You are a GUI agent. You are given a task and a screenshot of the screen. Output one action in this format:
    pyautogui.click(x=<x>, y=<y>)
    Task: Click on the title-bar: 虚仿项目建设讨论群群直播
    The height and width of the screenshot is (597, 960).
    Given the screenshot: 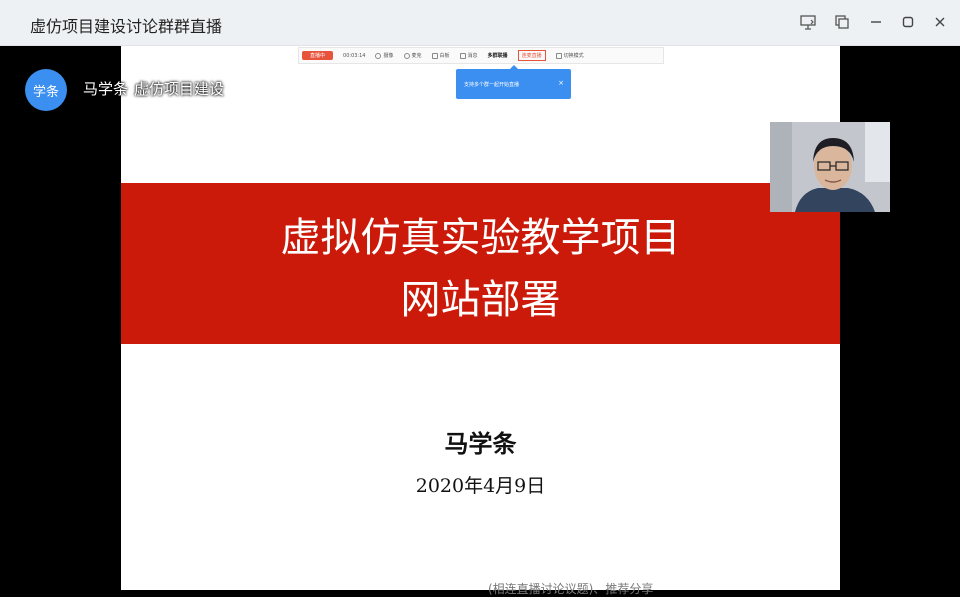 What is the action you would take?
    pyautogui.click(x=480, y=23)
    